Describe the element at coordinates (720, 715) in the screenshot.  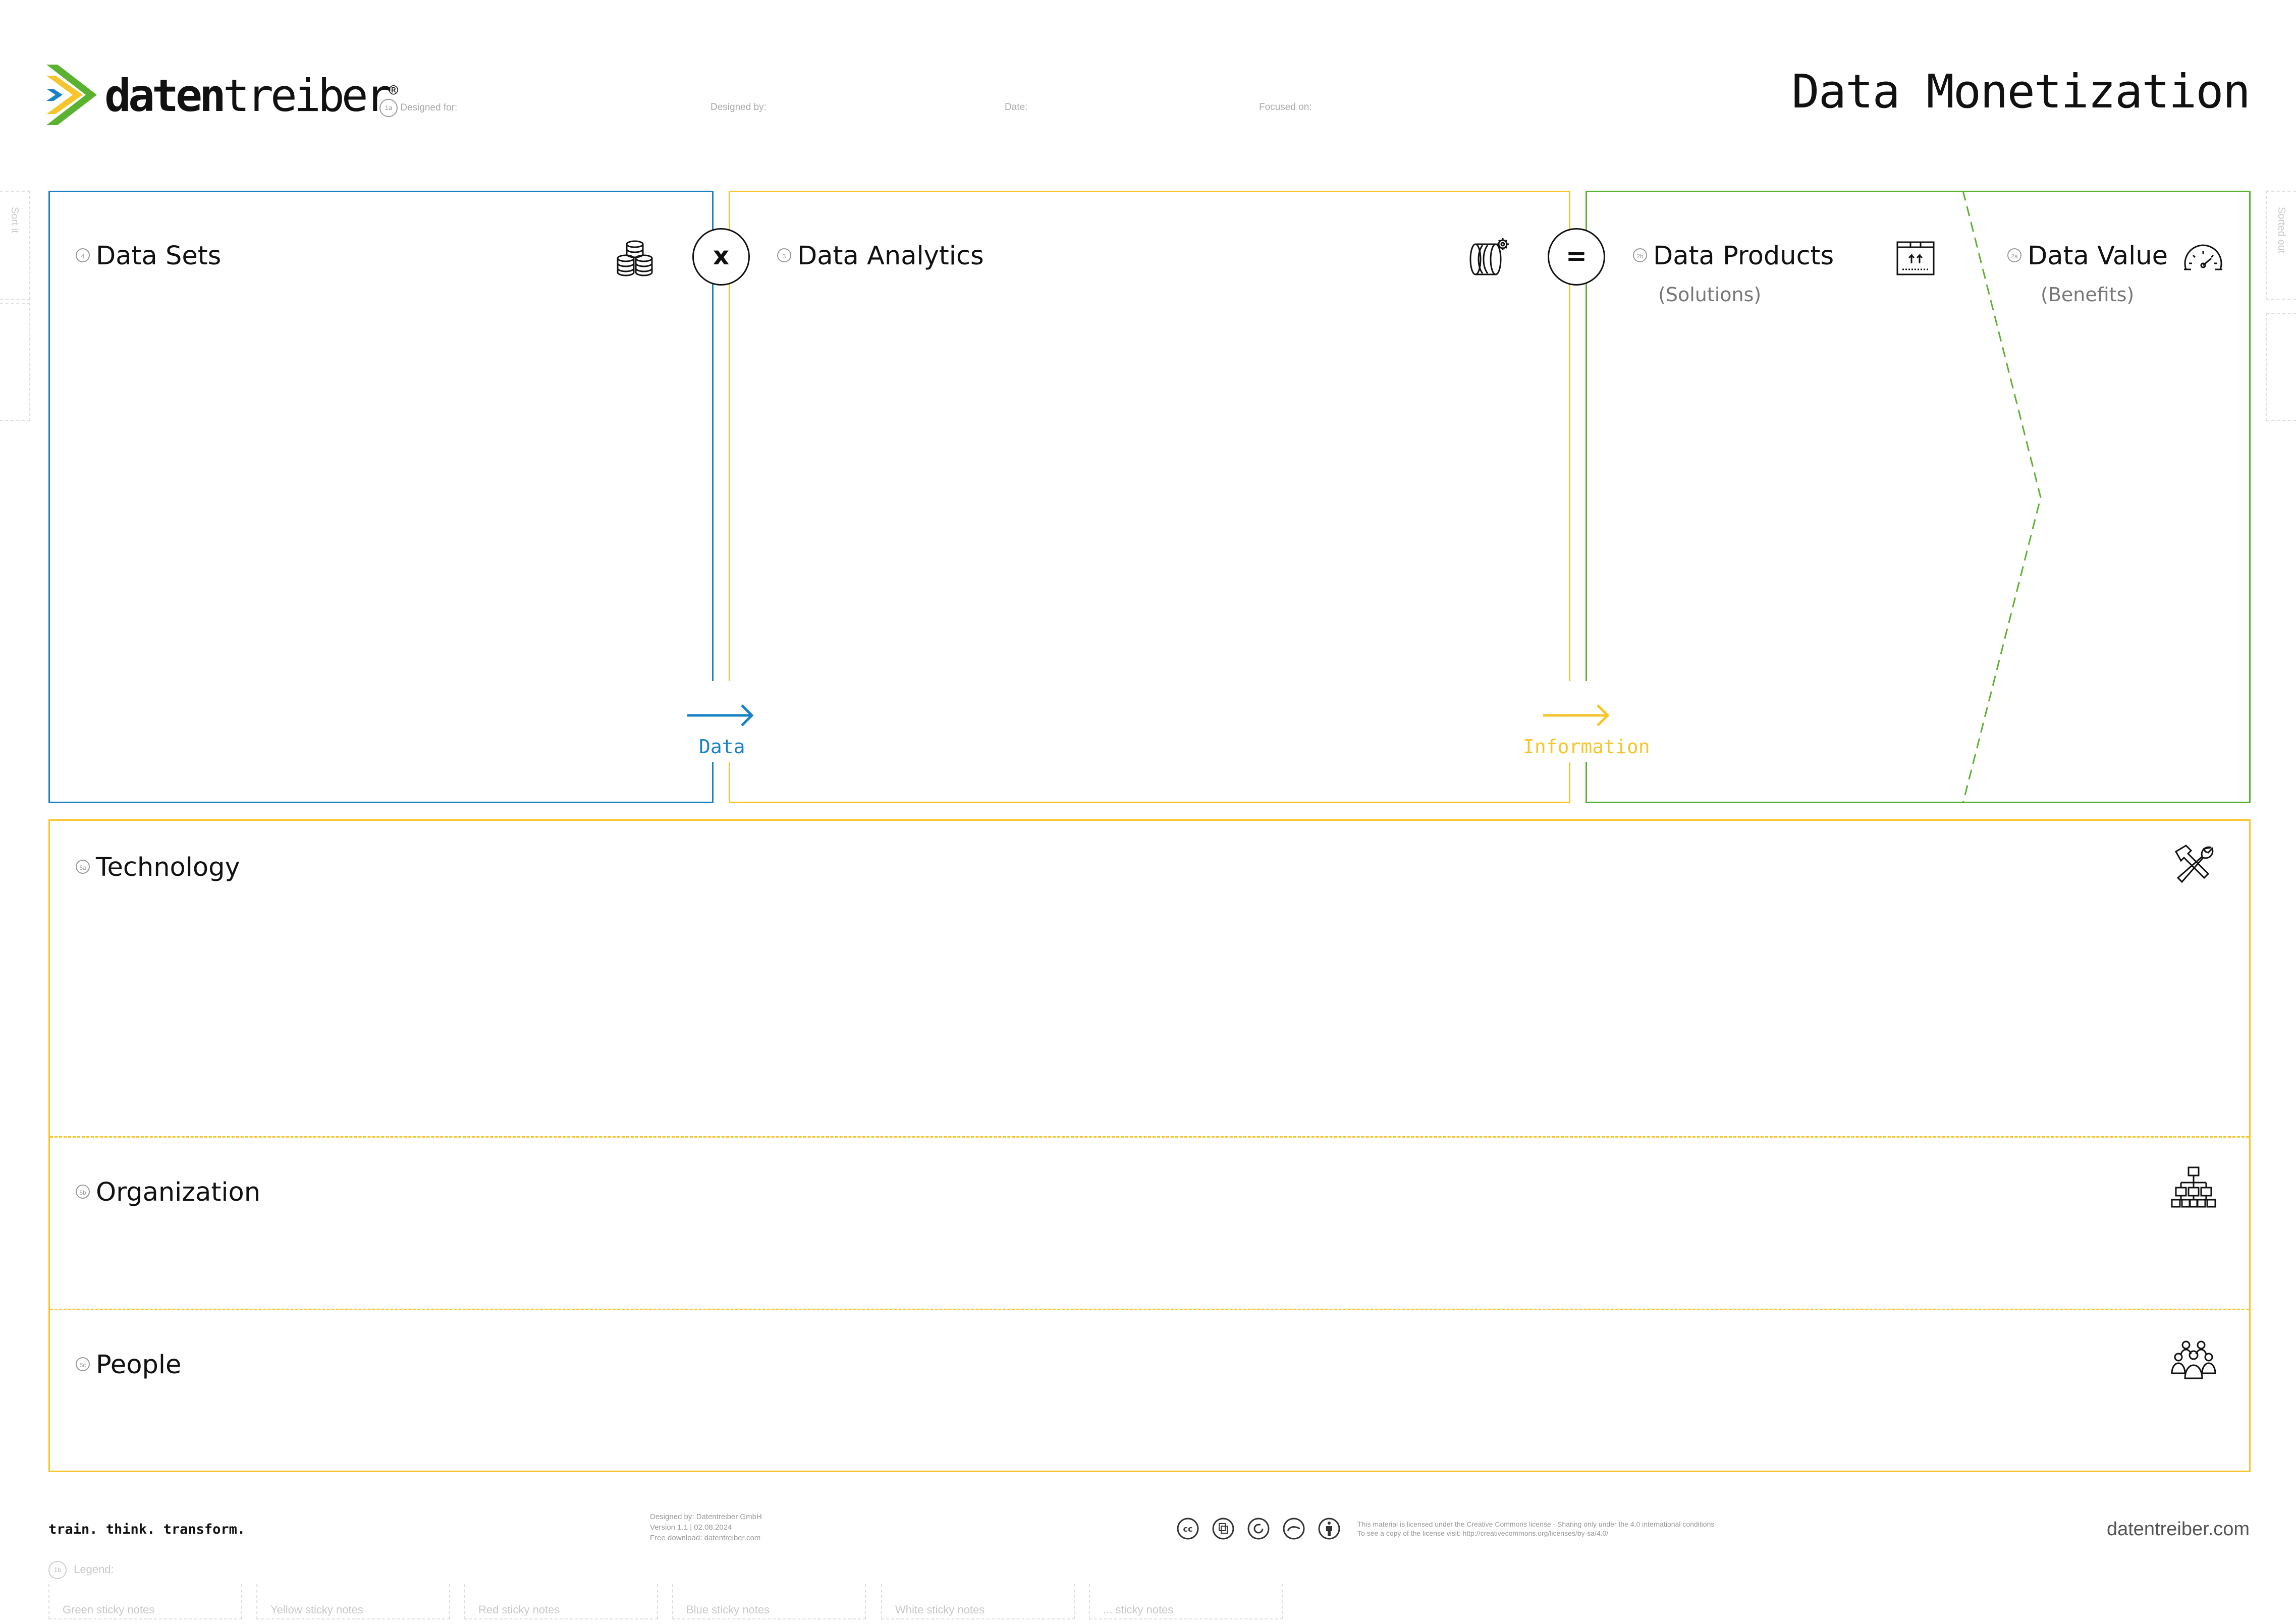
I see `data-arrow-icon` at that location.